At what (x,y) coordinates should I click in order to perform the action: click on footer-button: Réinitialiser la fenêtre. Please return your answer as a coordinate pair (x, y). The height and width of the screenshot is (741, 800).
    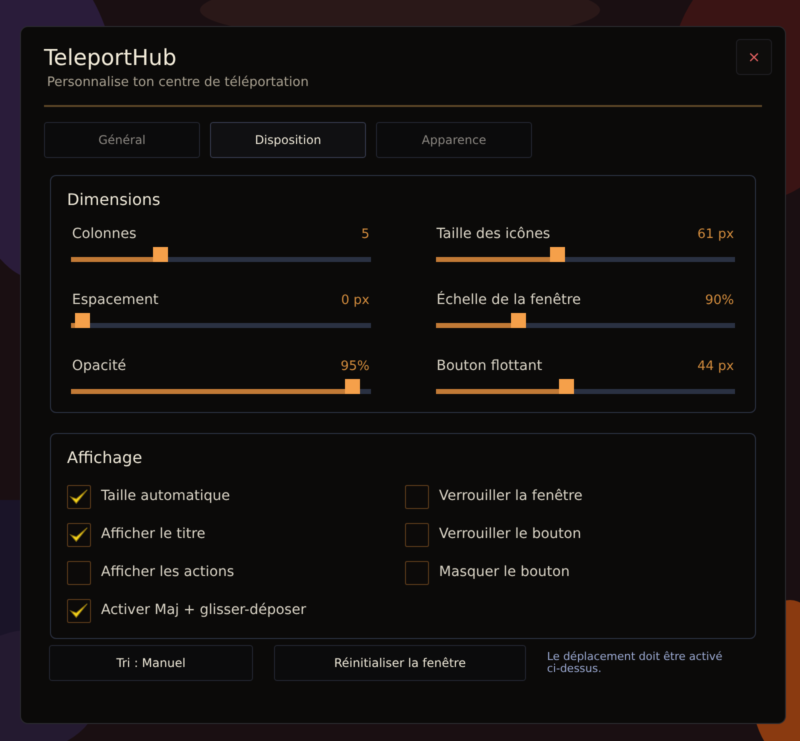
    Looking at the image, I should click on (400, 662).